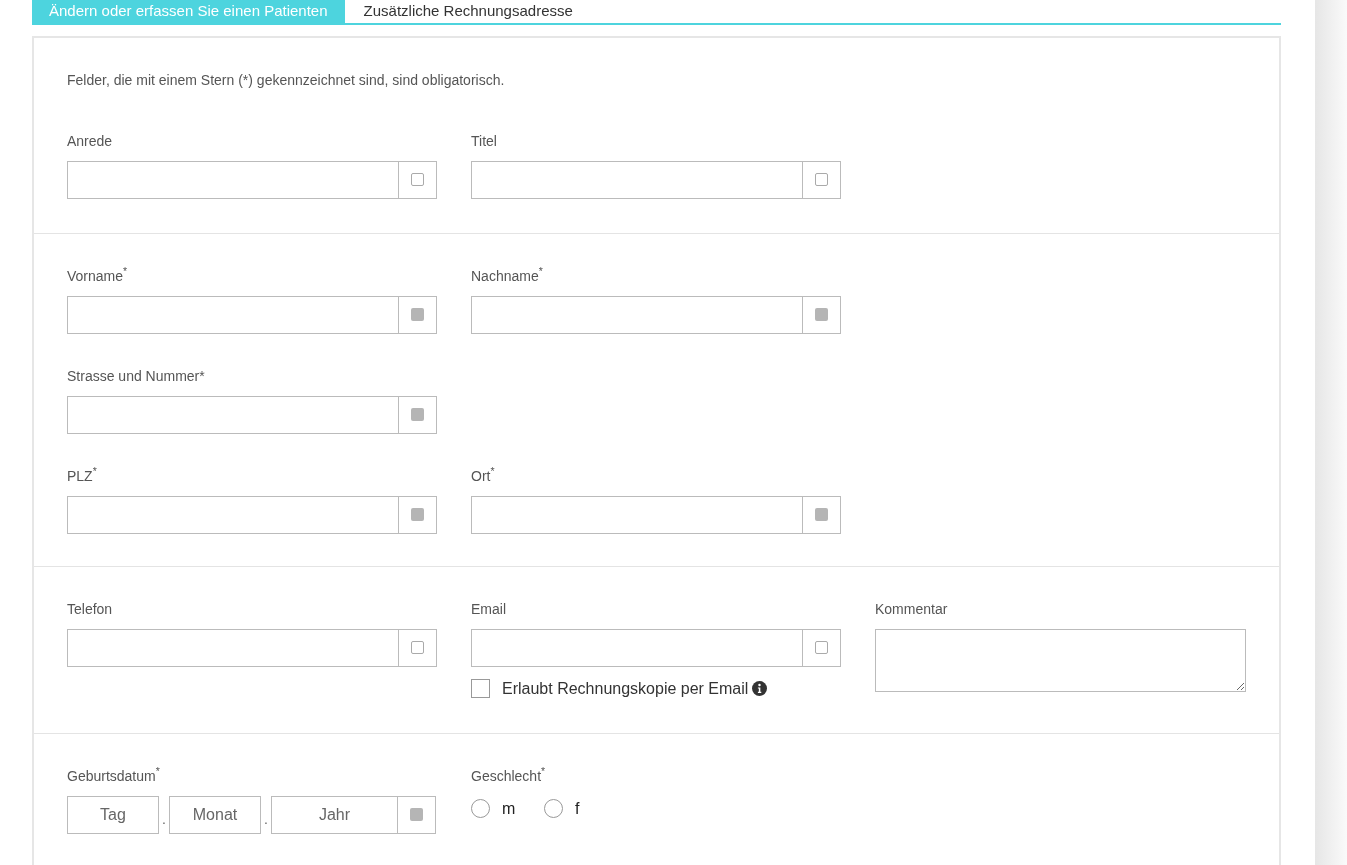 This screenshot has height=865, width=1347. I want to click on field-label: Telefon, so click(90, 609).